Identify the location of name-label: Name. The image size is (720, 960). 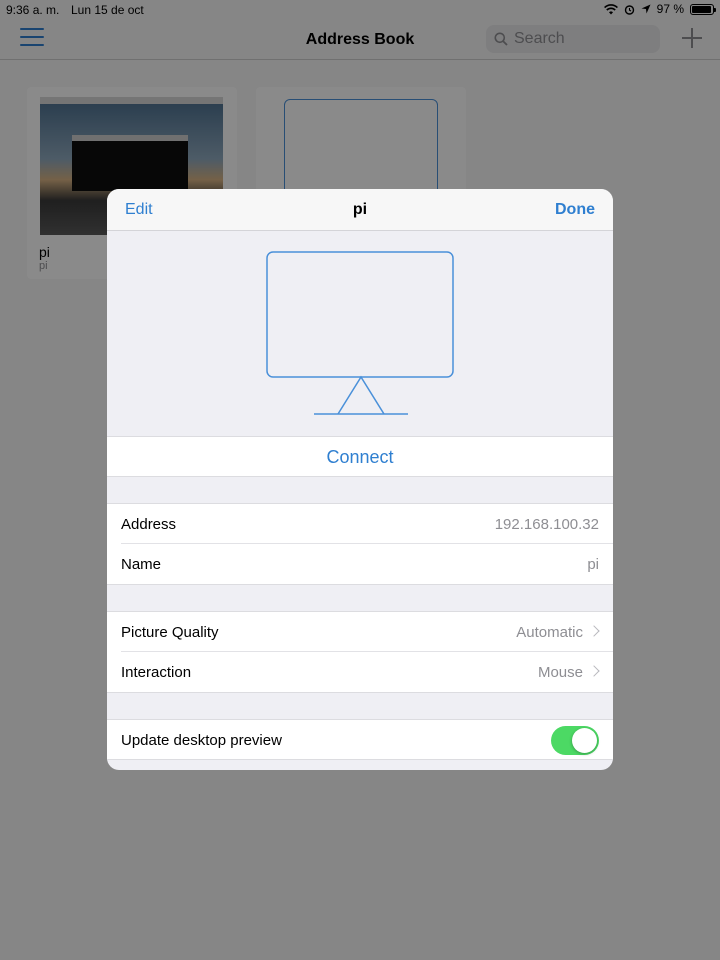
(141, 564).